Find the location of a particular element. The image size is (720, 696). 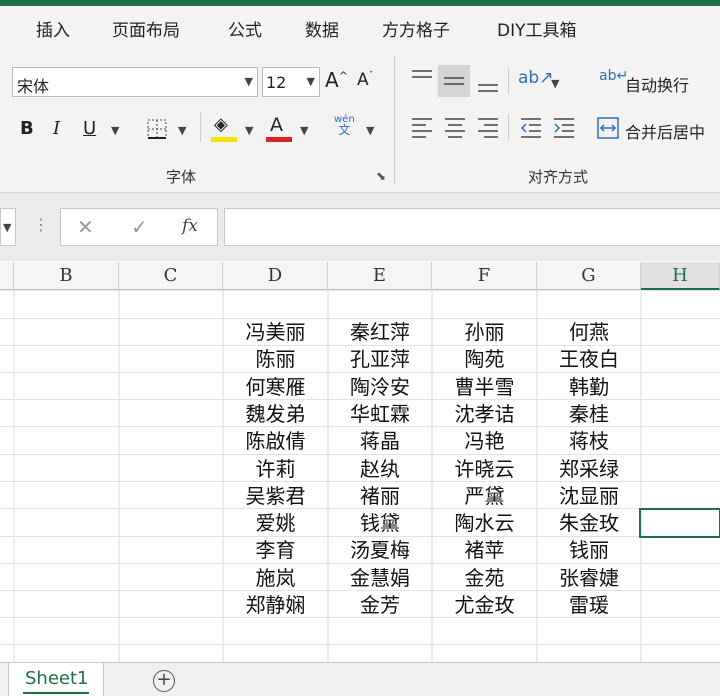

align-center-icon is located at coordinates (455, 127).